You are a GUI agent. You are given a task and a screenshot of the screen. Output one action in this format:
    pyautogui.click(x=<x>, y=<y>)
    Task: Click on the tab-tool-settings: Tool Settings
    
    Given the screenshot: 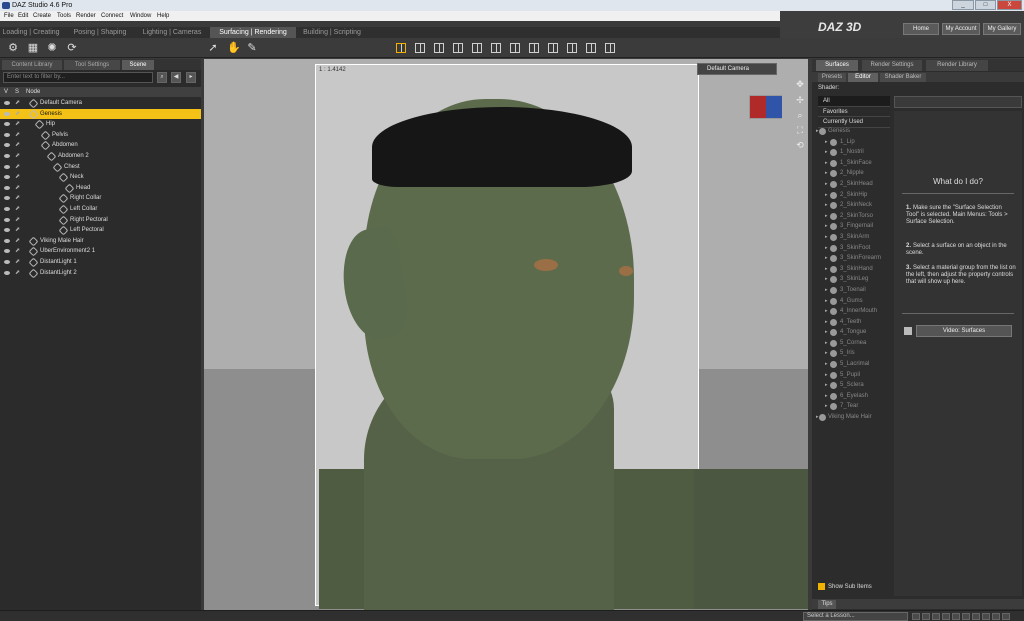 What is the action you would take?
    pyautogui.click(x=92, y=65)
    